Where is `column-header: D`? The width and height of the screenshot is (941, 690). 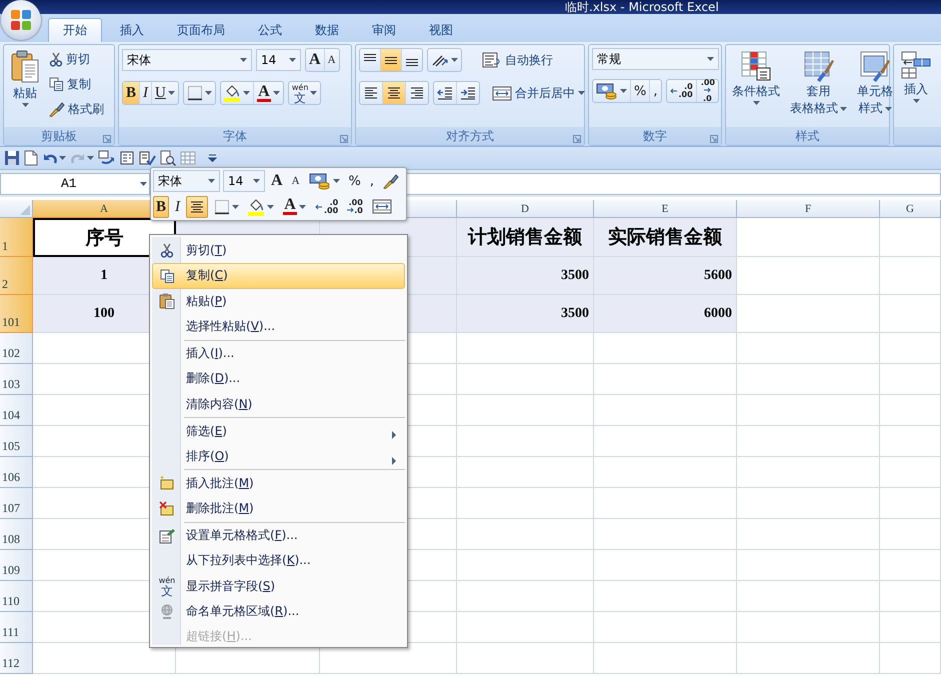 column-header: D is located at coordinates (525, 209).